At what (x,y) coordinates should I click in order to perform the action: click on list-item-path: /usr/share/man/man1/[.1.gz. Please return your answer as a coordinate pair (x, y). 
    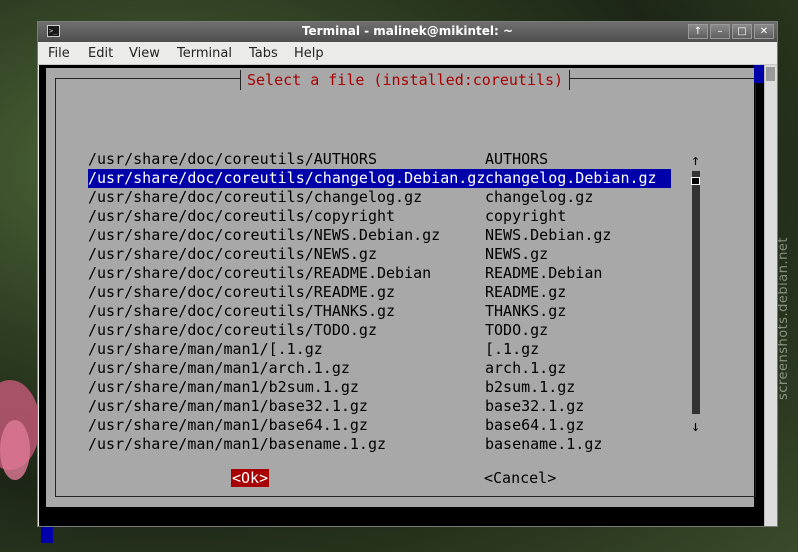
    Looking at the image, I should click on (205, 349).